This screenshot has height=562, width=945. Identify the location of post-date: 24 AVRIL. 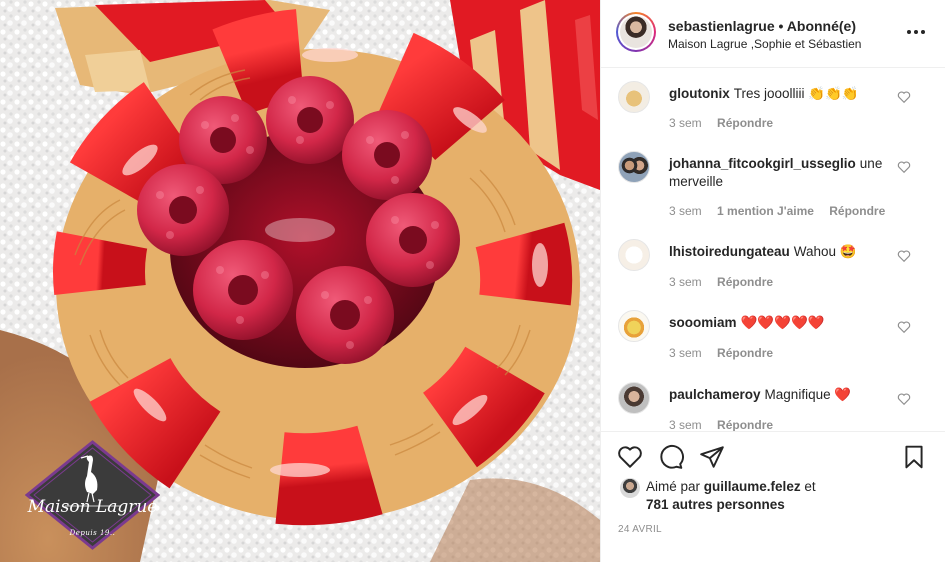
(640, 529).